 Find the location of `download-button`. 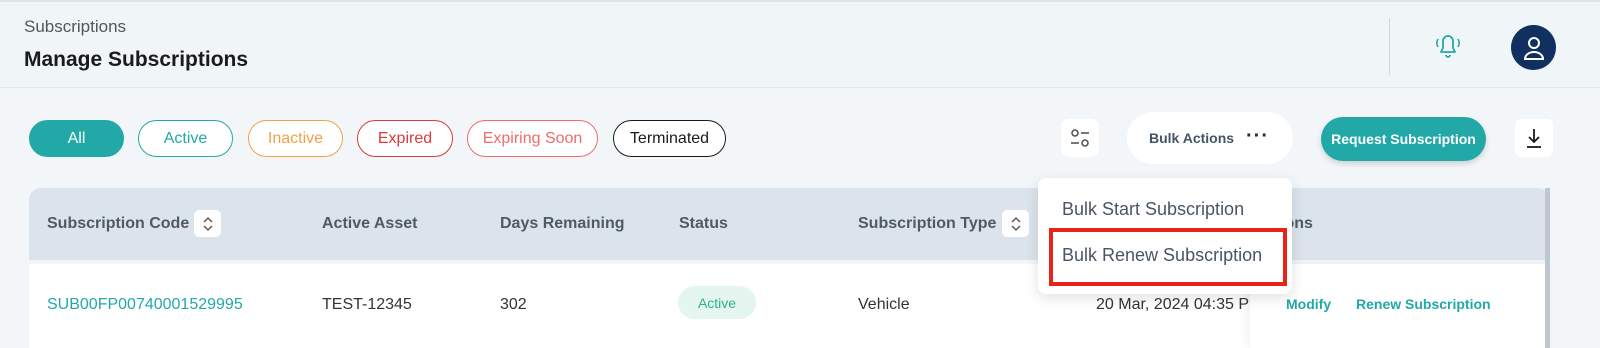

download-button is located at coordinates (1534, 138).